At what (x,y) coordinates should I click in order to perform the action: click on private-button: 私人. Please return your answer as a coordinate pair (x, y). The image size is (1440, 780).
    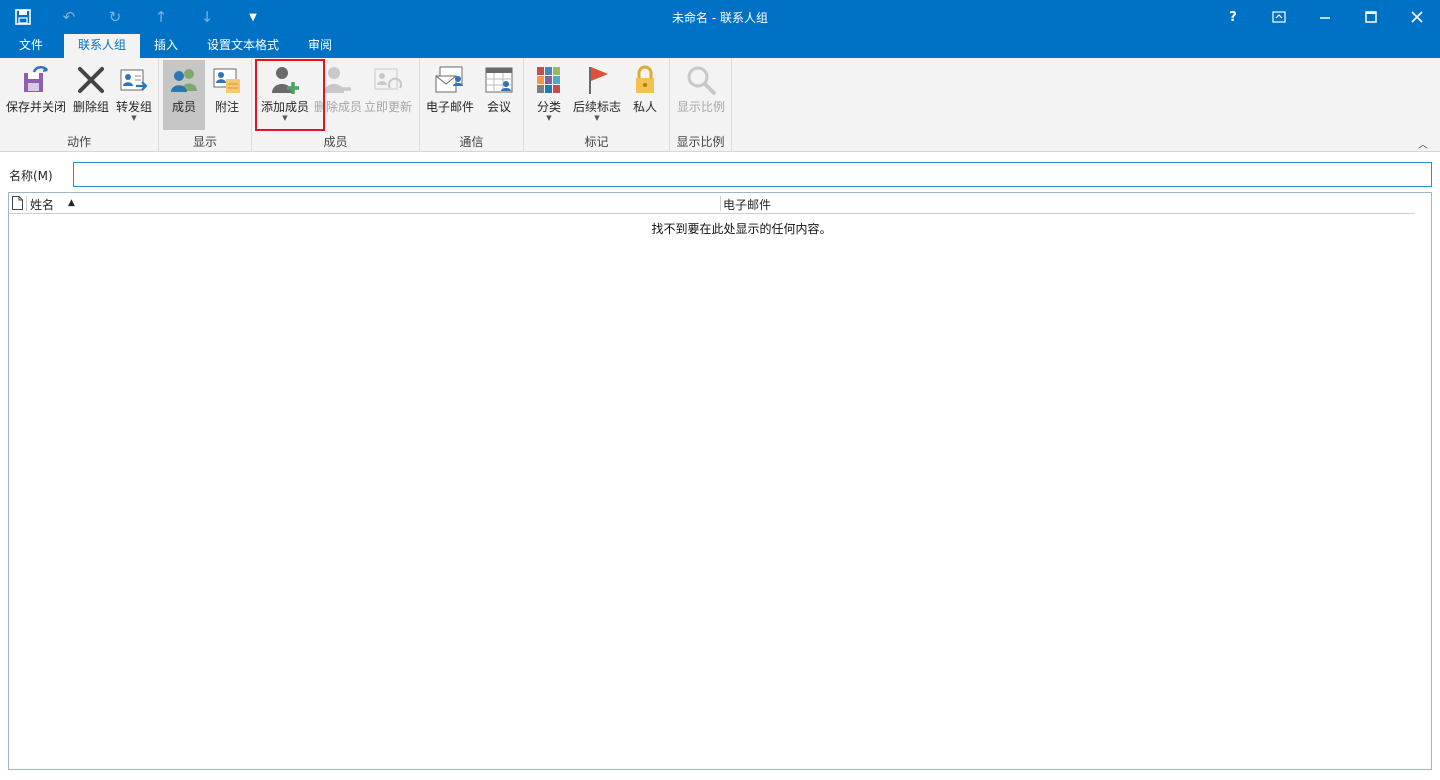
    Looking at the image, I should click on (645, 95).